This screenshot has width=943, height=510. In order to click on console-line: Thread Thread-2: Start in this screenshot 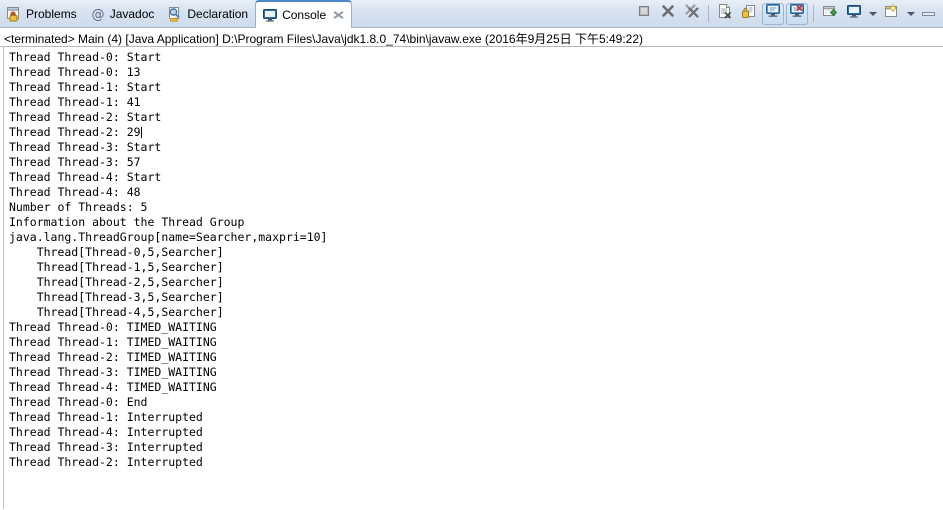, I will do `click(476, 117)`.